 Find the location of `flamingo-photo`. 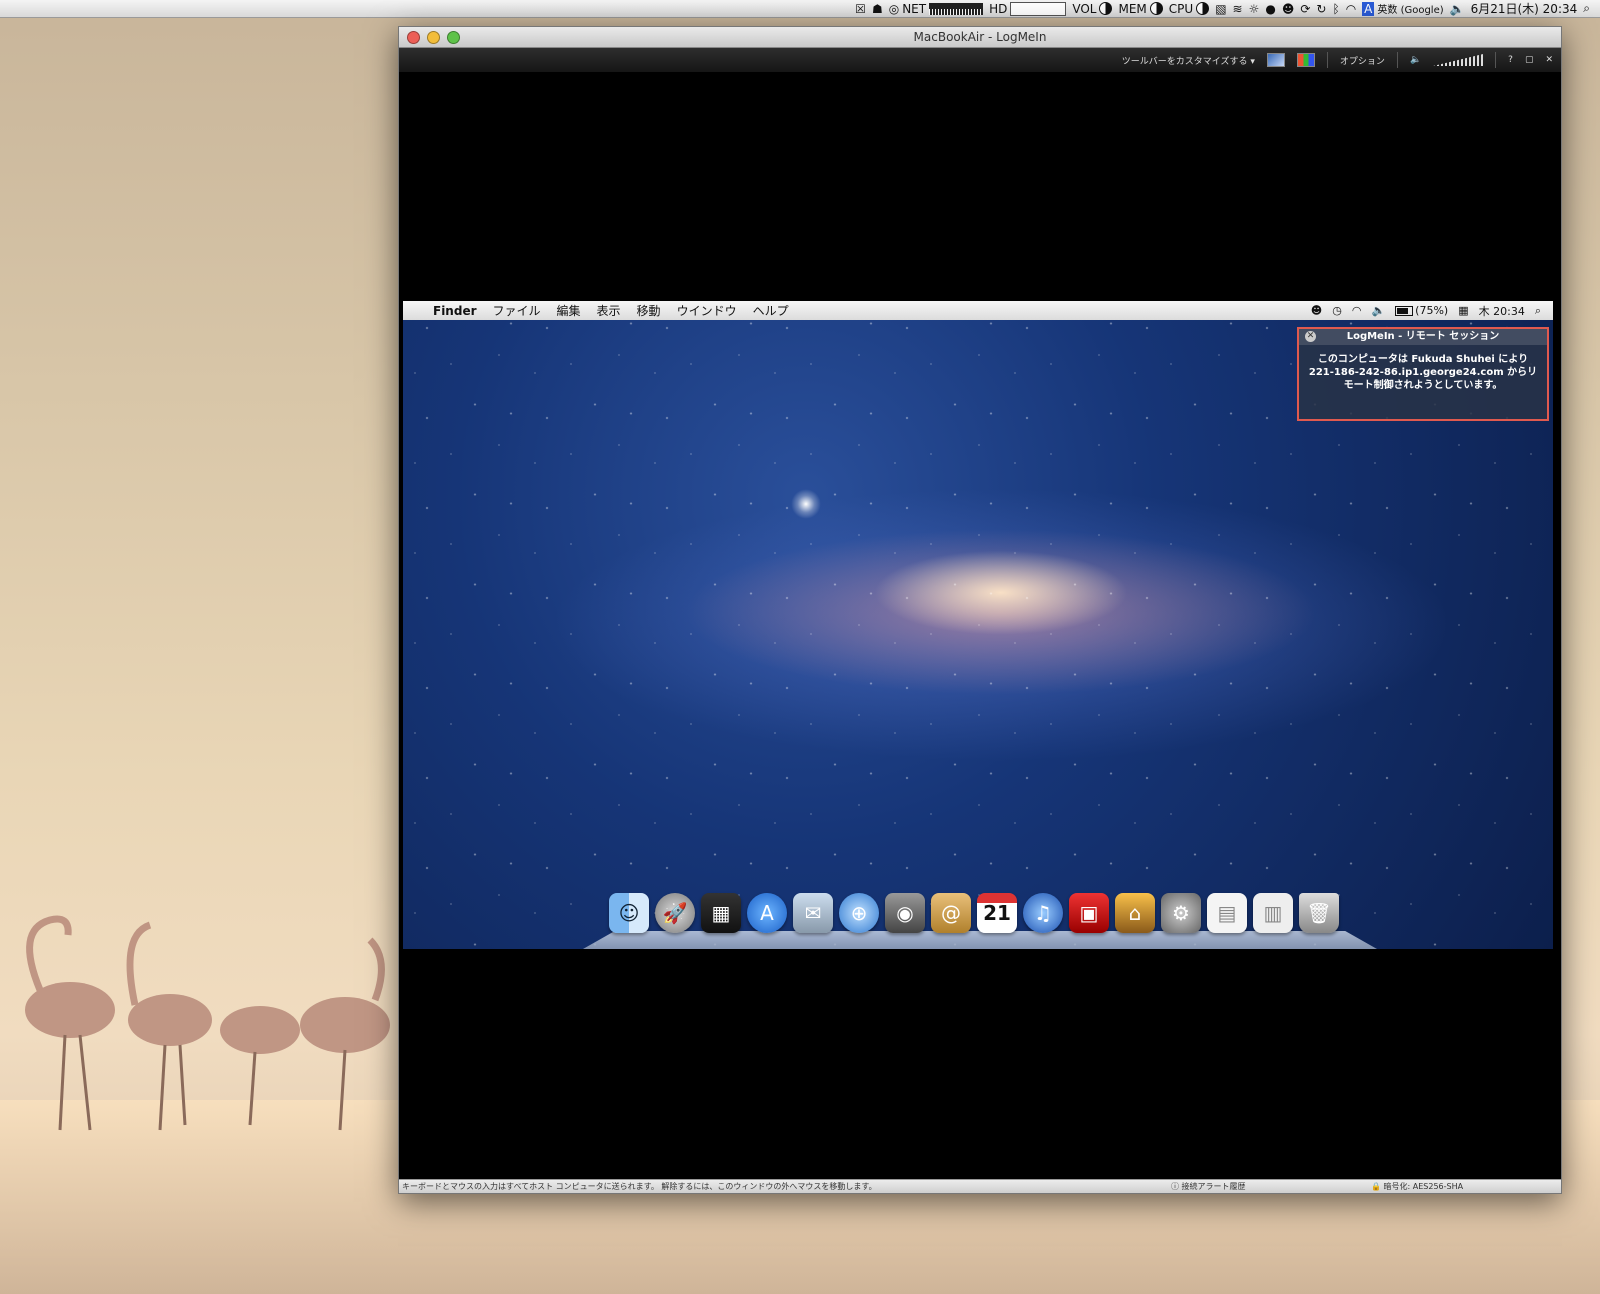

flamingo-photo is located at coordinates (207, 1023).